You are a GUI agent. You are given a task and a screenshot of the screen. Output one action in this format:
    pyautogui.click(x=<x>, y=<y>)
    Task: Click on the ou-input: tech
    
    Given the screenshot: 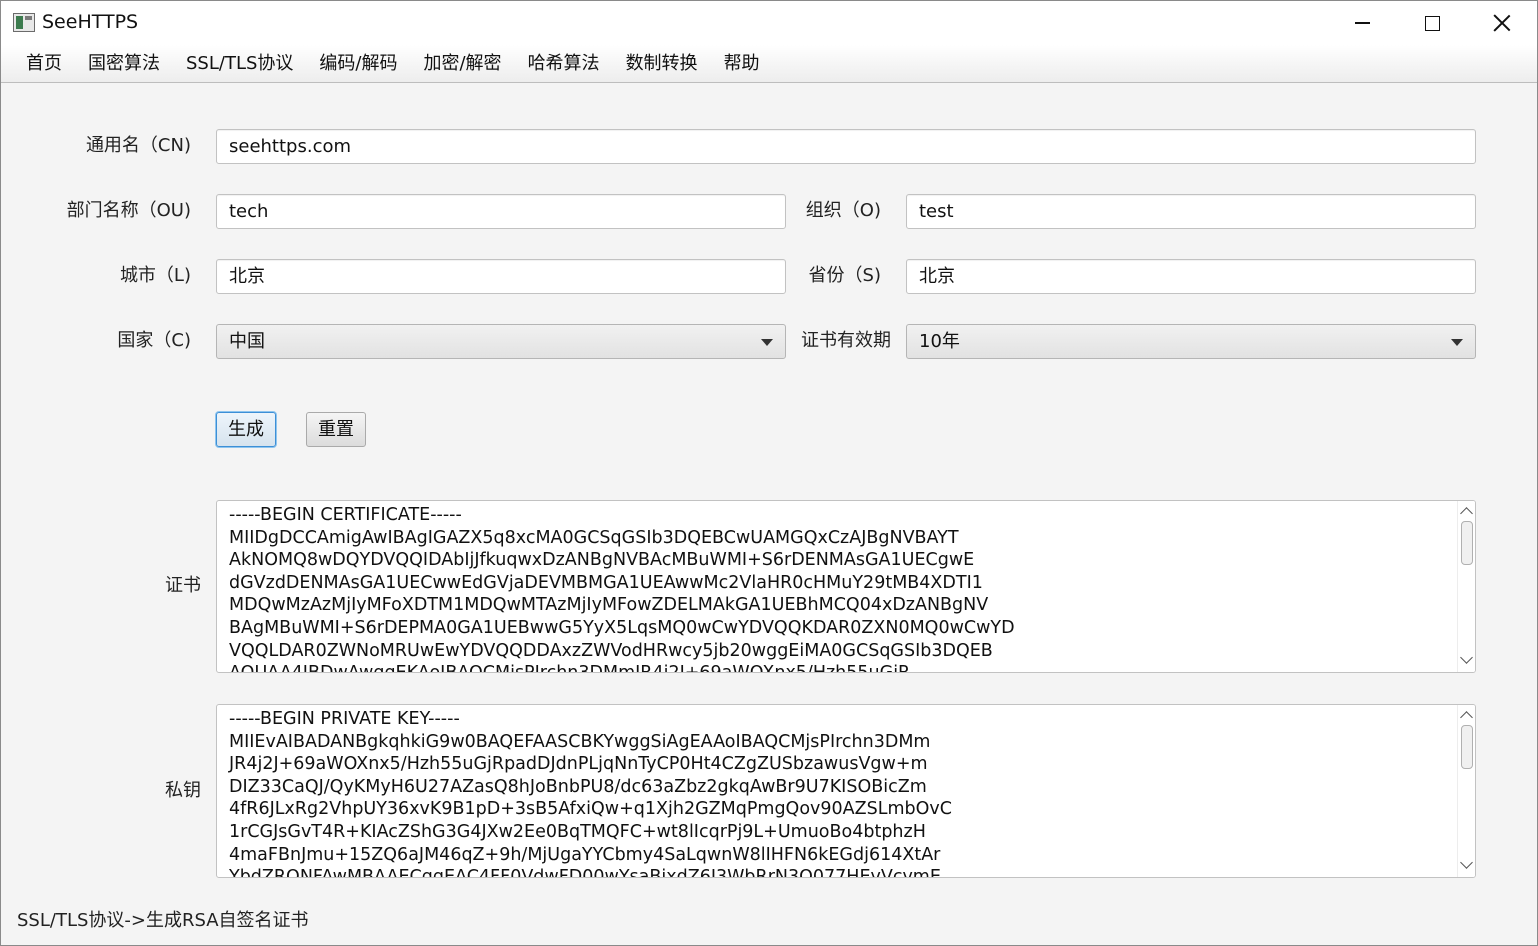 What is the action you would take?
    pyautogui.click(x=501, y=211)
    